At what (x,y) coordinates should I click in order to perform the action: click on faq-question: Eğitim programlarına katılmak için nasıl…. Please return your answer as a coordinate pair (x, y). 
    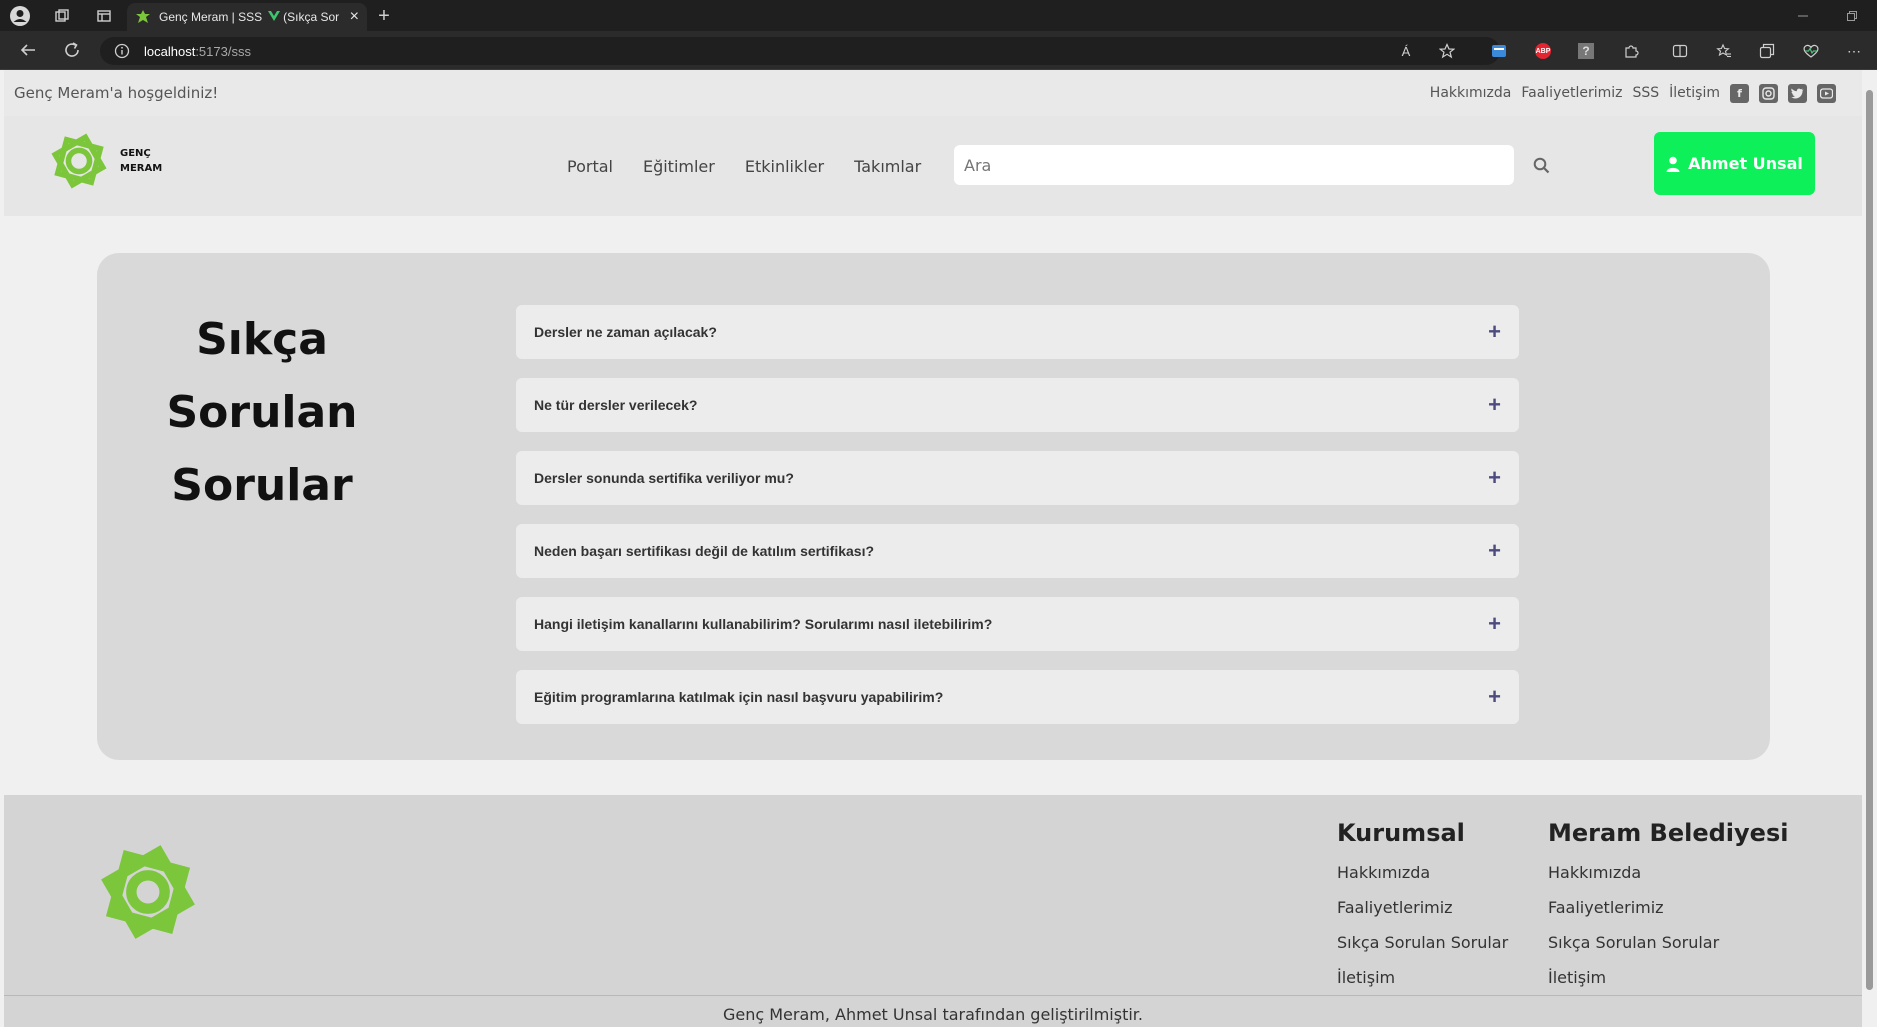
    Looking at the image, I should click on (739, 697).